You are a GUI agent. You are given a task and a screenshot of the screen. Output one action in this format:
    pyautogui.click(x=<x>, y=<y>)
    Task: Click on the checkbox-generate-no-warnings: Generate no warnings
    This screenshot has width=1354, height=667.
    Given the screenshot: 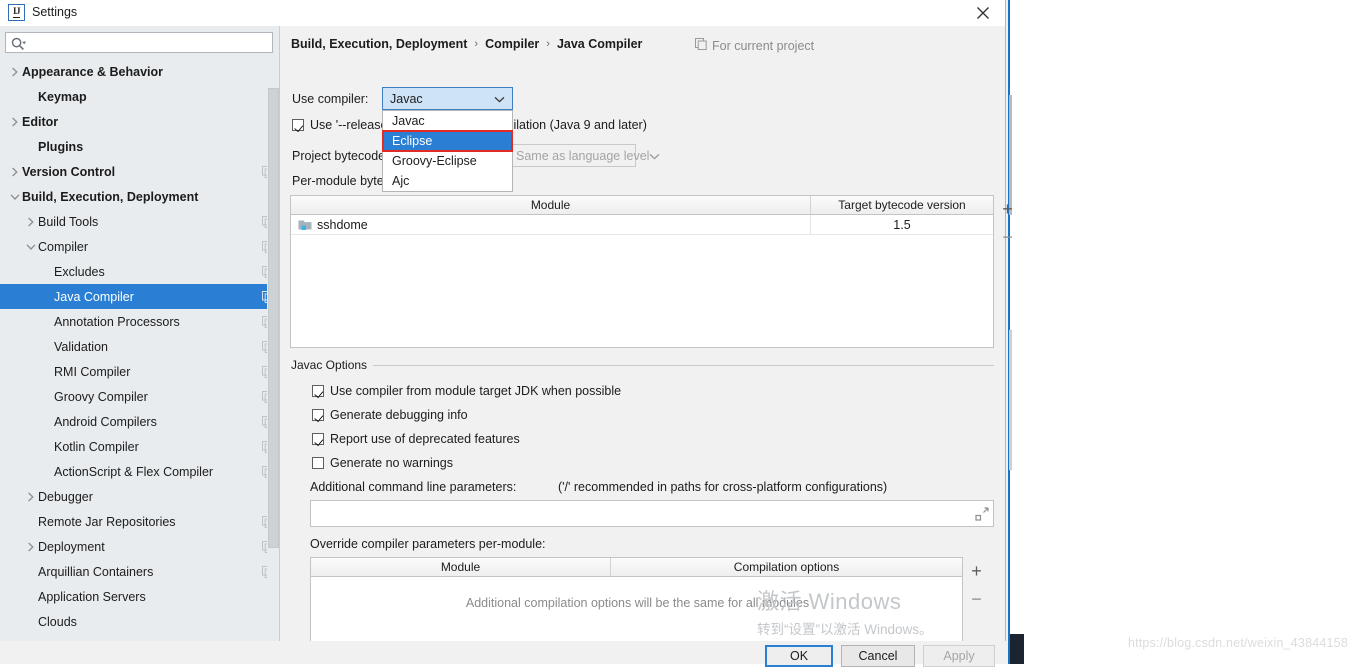 What is the action you would take?
    pyautogui.click(x=382, y=463)
    